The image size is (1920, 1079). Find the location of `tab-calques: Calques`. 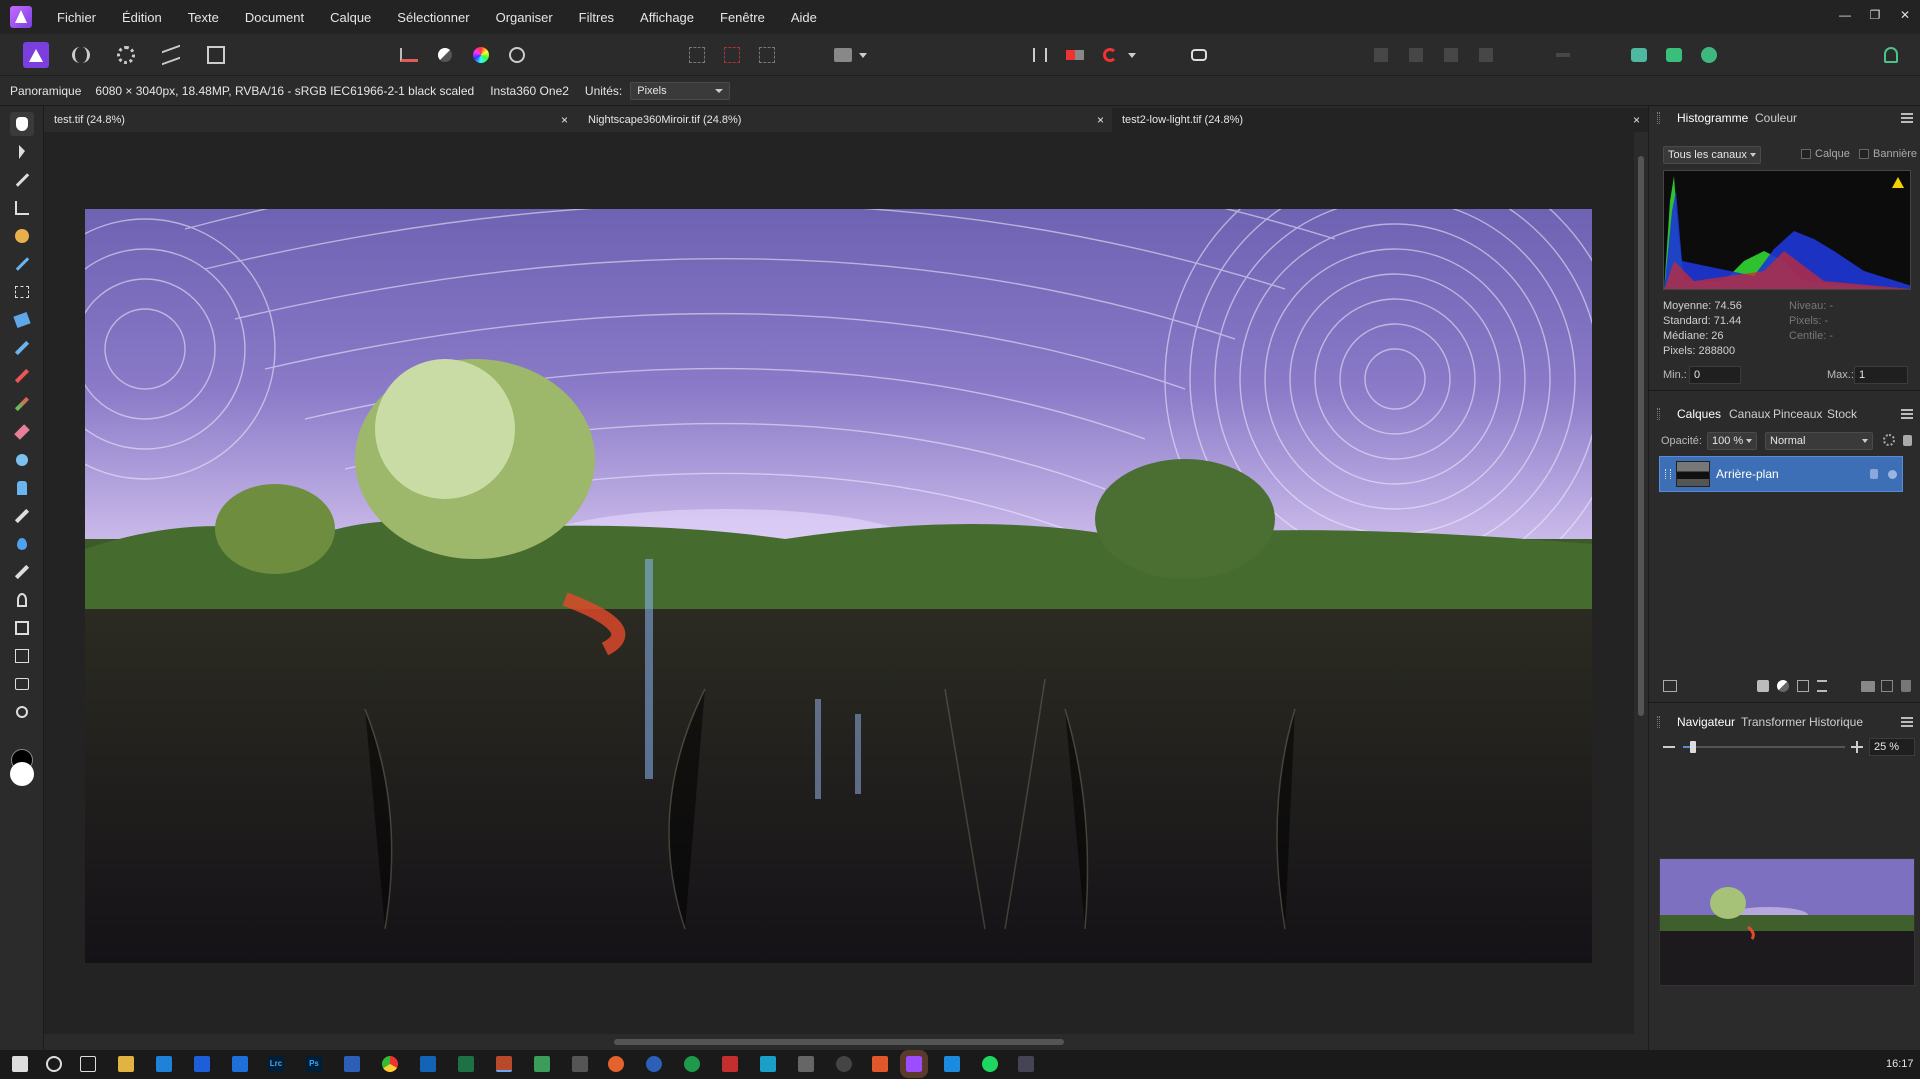

tab-calques: Calques is located at coordinates (1699, 414).